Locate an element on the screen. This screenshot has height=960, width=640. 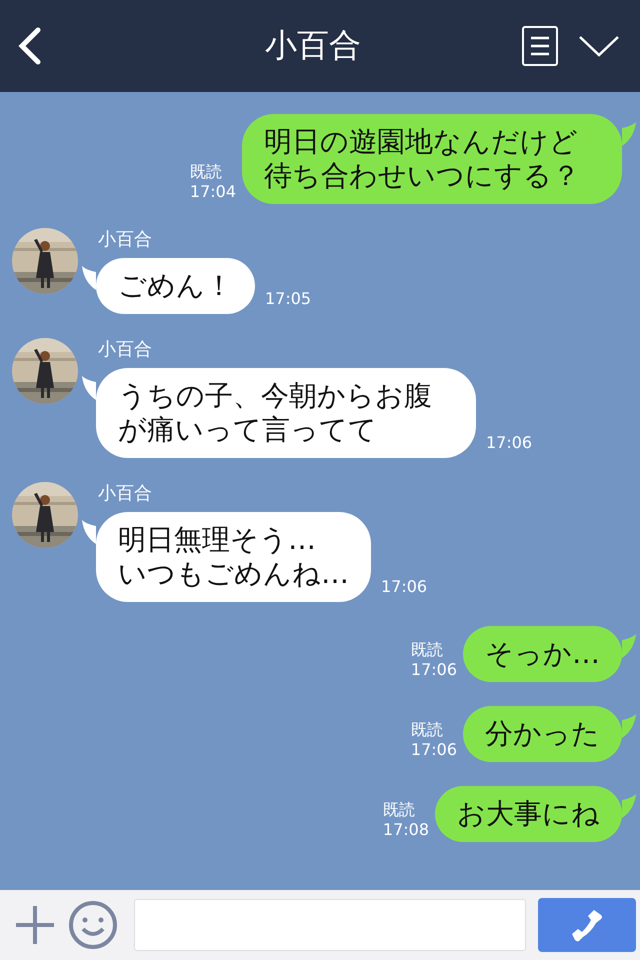
smiley-icon is located at coordinates (93, 925).